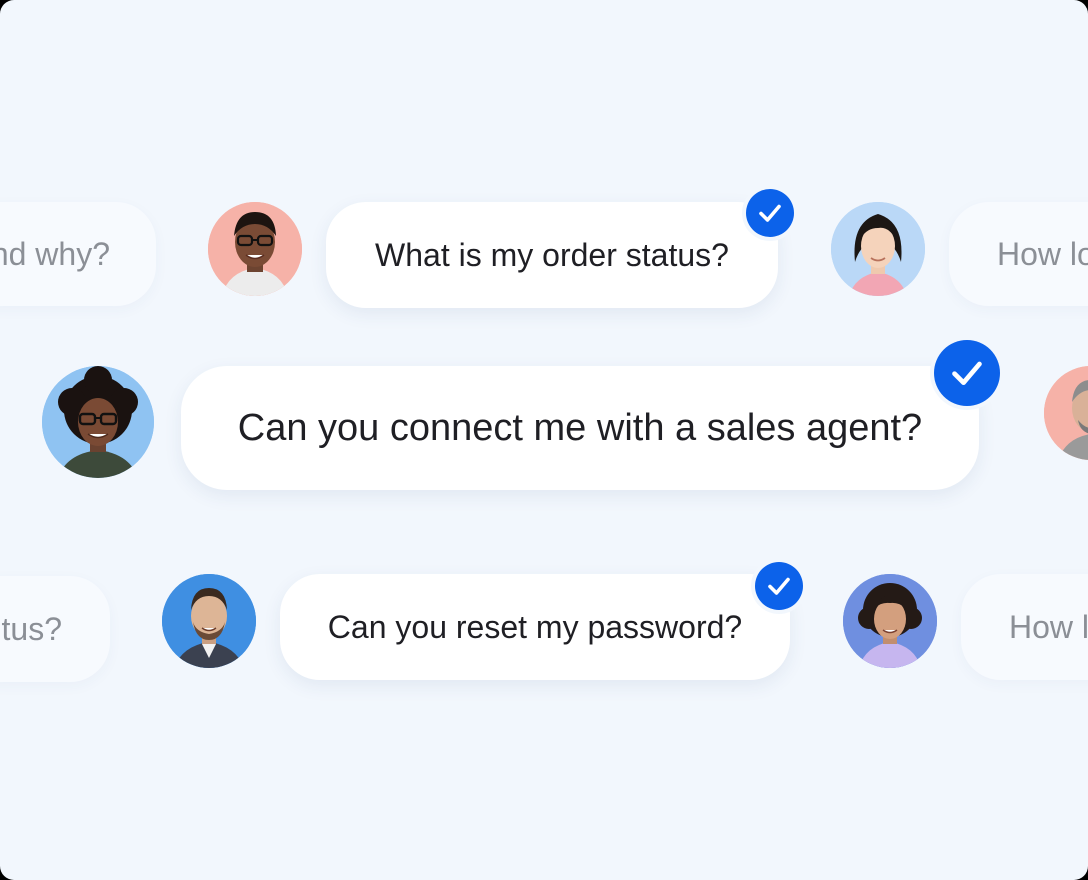 This screenshot has width=1088, height=880. I want to click on question-bubble: Can you reset my password?, so click(535, 627).